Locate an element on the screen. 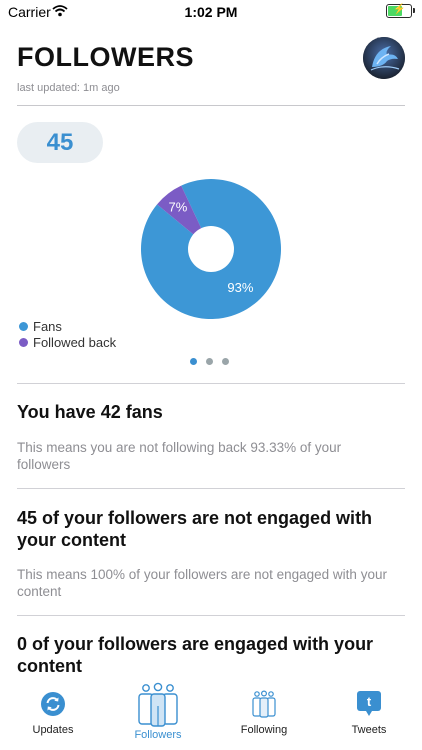  clock-time: 1:02 PM is located at coordinates (211, 12).